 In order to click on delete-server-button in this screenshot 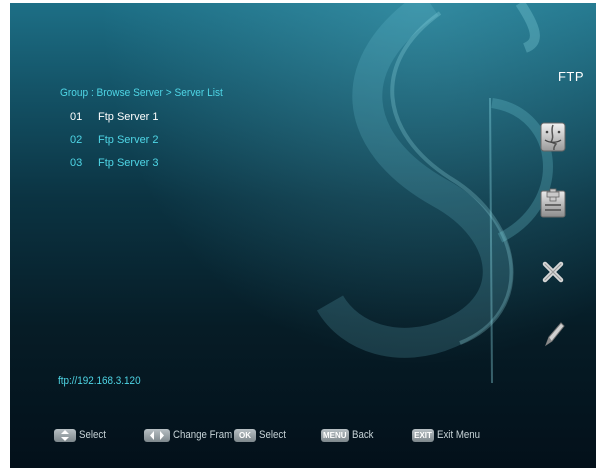, I will do `click(553, 272)`.